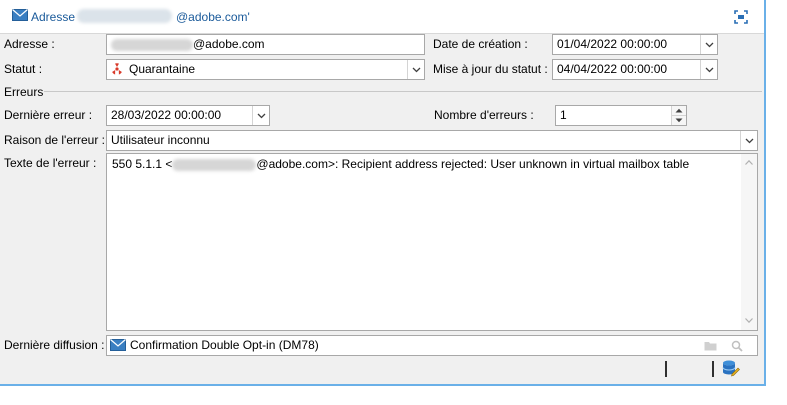  I want to click on expand-icon, so click(741, 17).